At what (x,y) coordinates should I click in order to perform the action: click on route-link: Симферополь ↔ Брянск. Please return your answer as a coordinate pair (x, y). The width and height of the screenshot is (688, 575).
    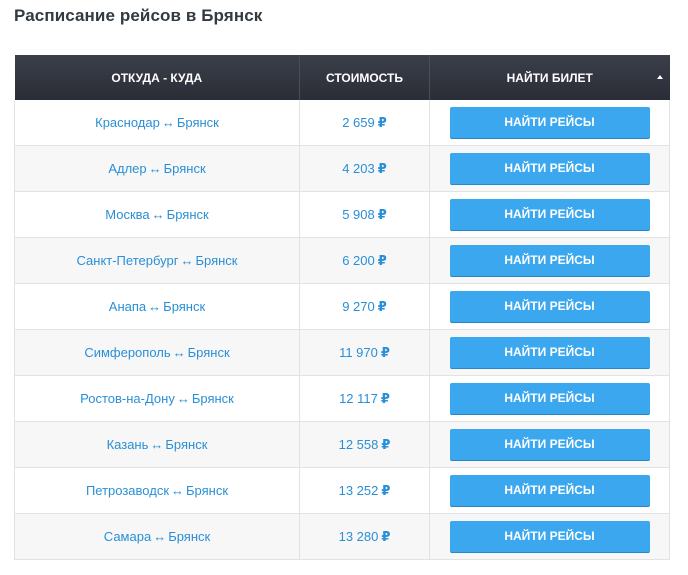
    Looking at the image, I should click on (156, 352).